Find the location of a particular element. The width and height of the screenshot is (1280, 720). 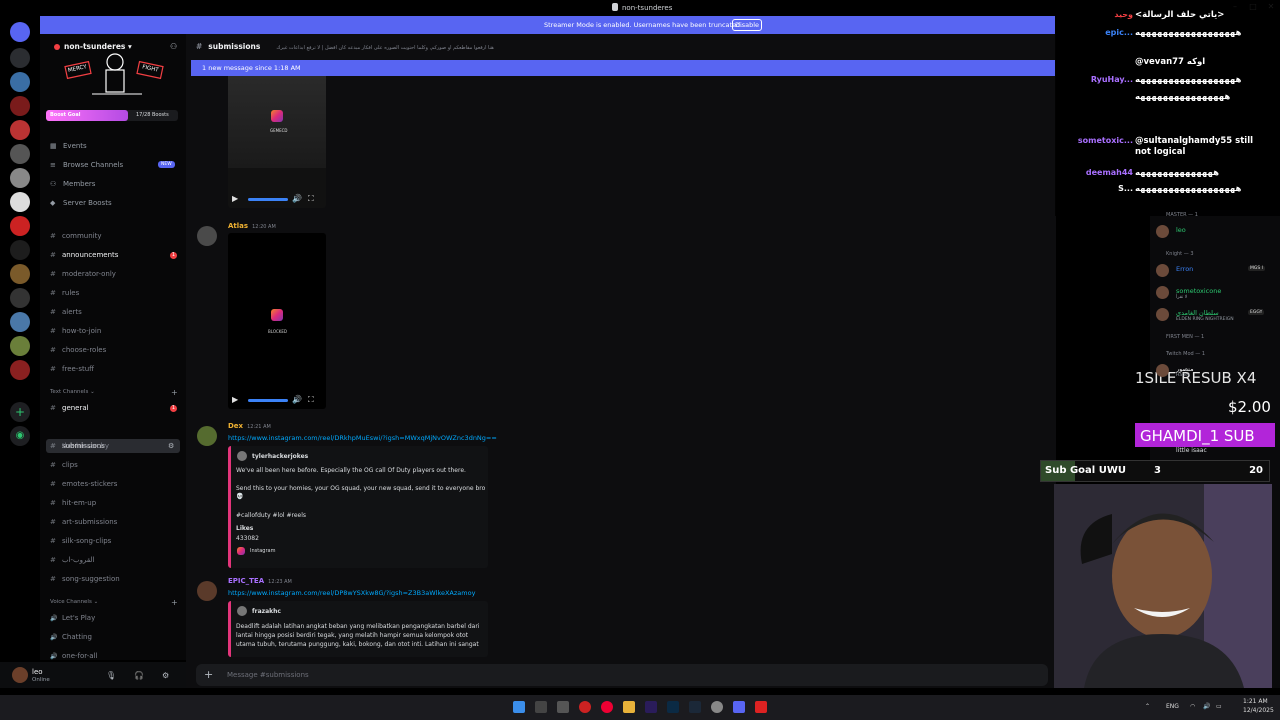

steam-icon is located at coordinates (695, 707).